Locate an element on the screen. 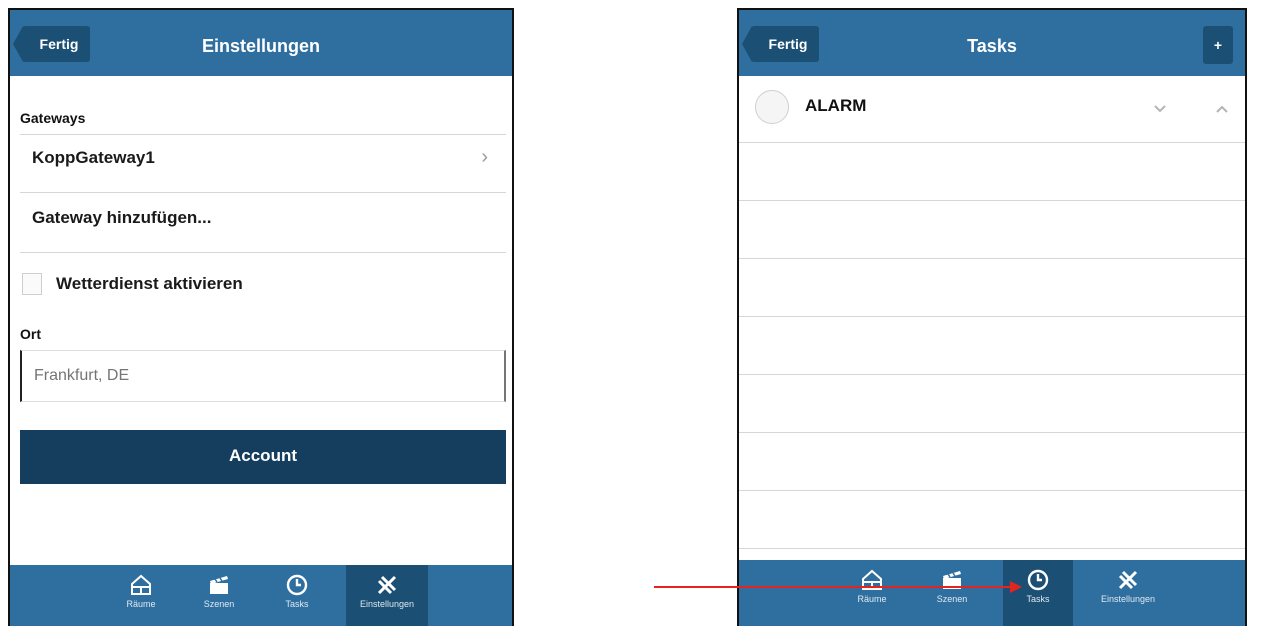  tasks-nav-bar: Fertig Tasks + is located at coordinates (992, 43).